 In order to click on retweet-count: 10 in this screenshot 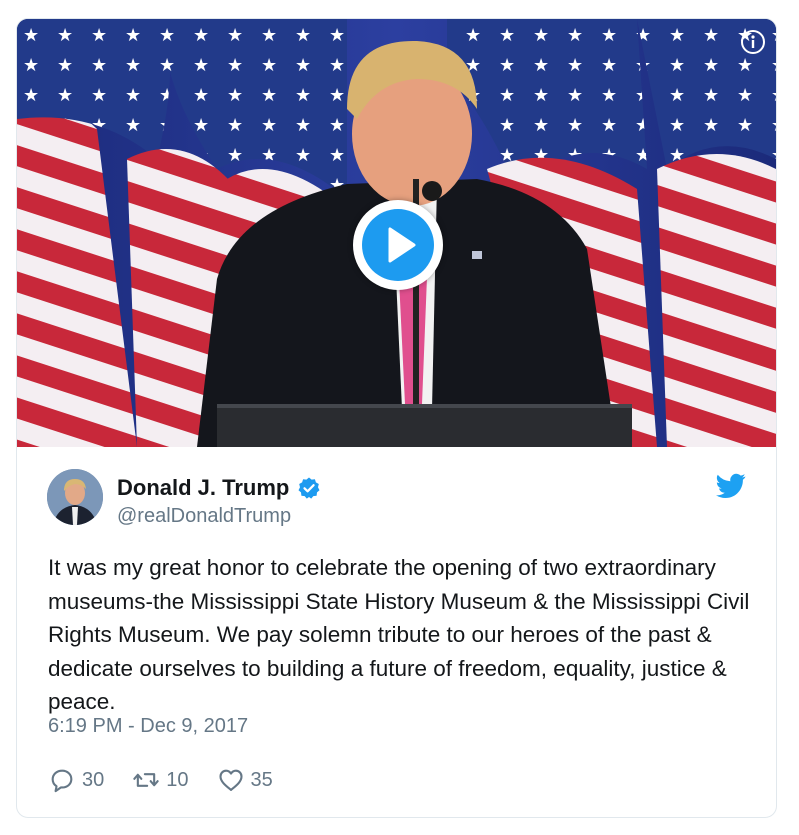, I will do `click(177, 779)`.